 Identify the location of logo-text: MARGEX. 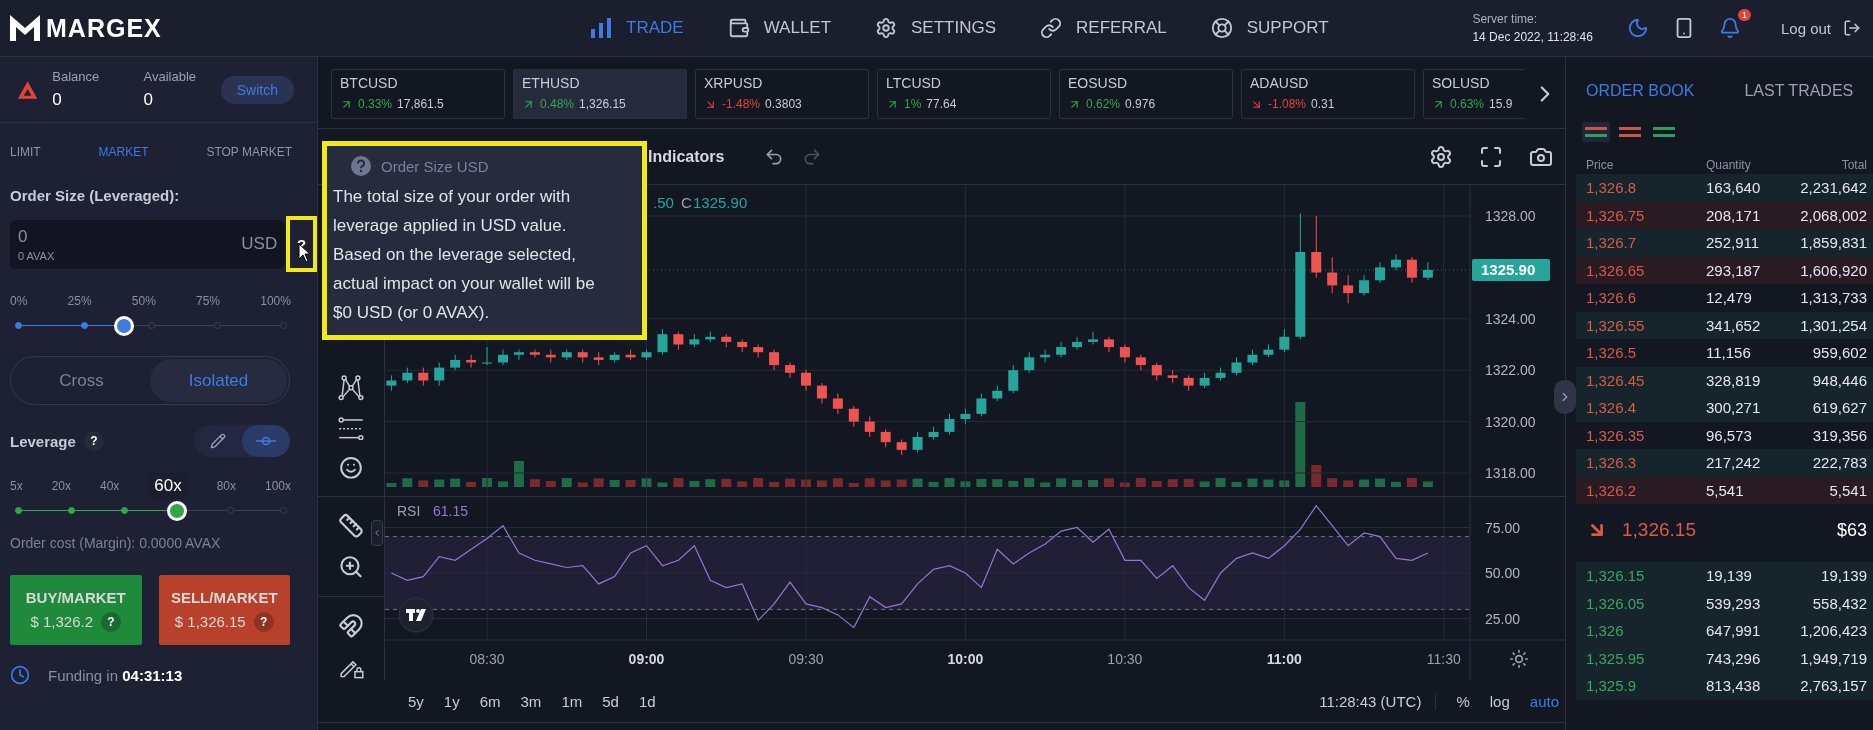
(104, 28).